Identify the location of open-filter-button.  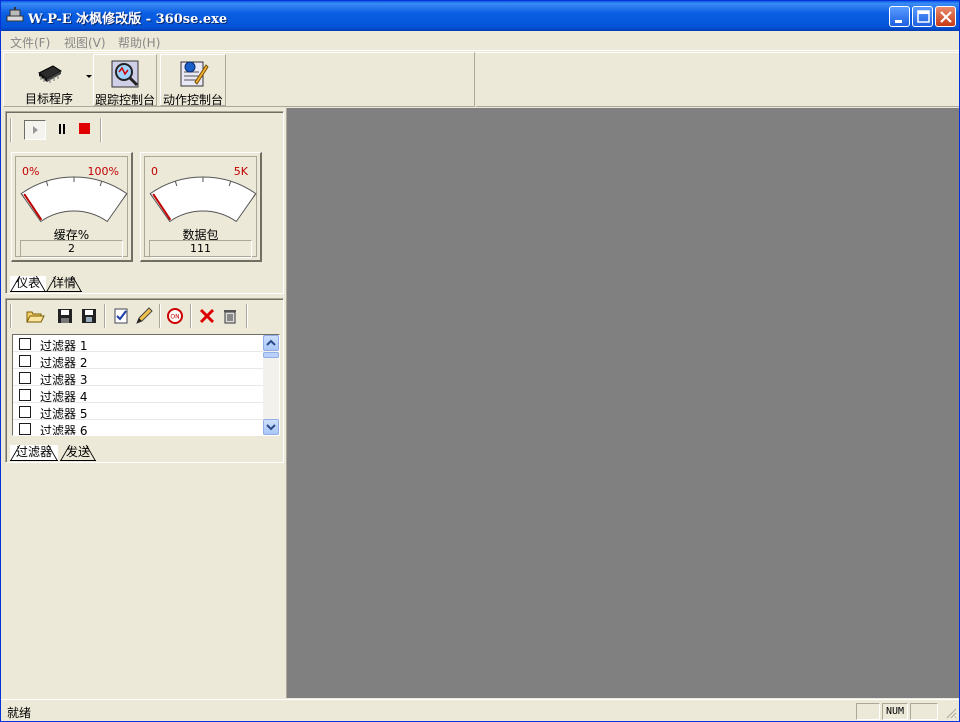
(35, 316).